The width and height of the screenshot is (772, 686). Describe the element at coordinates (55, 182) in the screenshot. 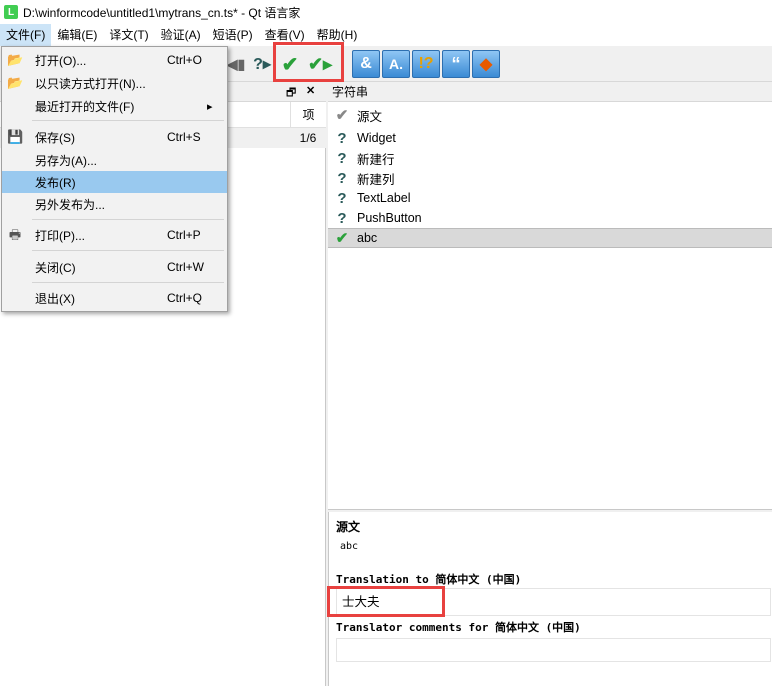

I see `menu-item-label: 发布(R)` at that location.